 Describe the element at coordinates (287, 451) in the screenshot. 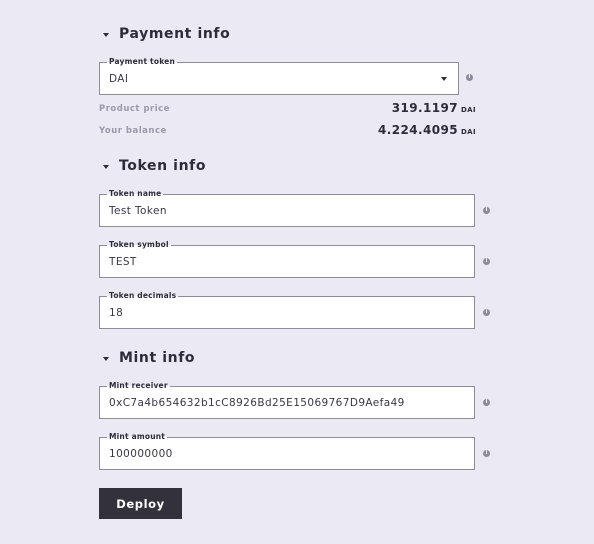

I see `mint-amount-field: Mint amount 100000000` at that location.